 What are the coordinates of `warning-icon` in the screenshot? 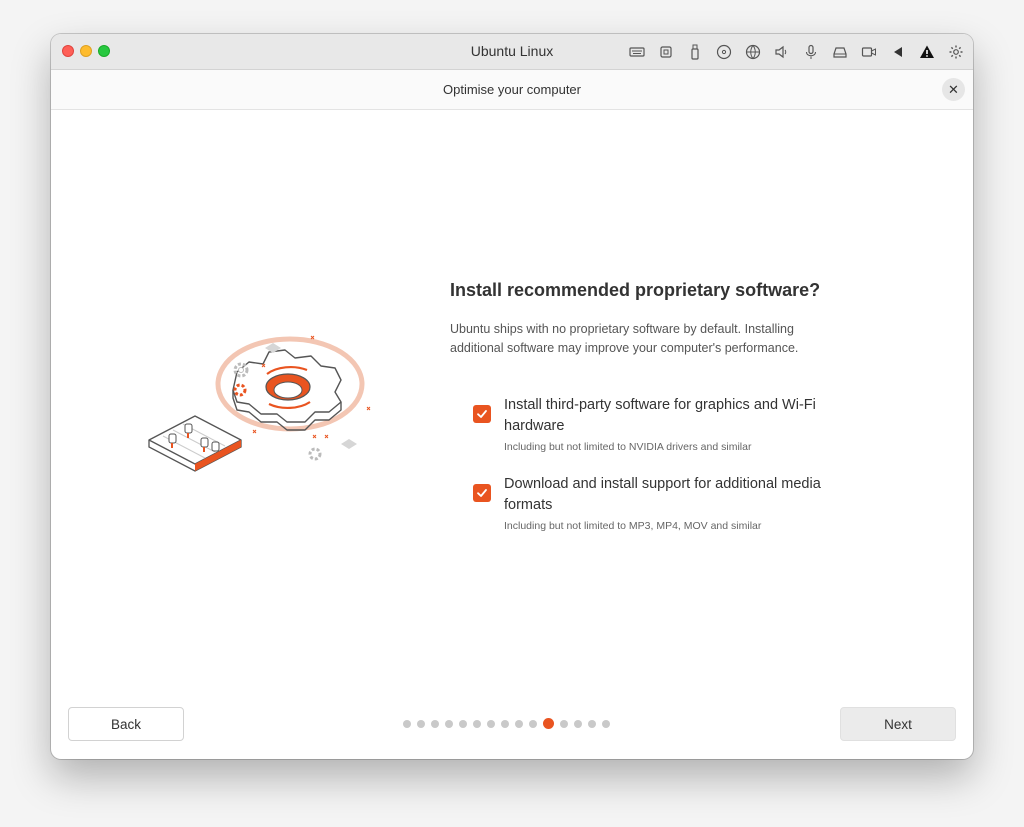 It's located at (927, 52).